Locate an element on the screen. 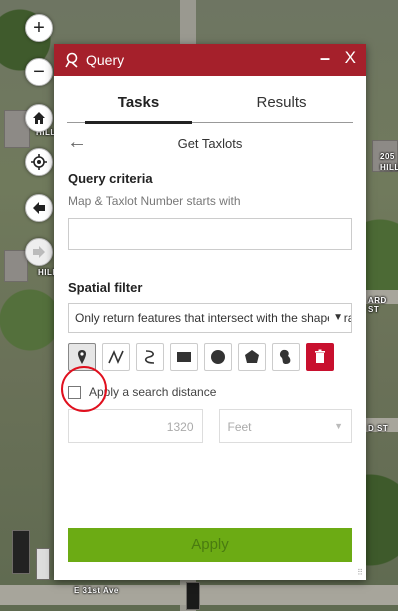 The image size is (398, 611). point-marker-icon is located at coordinates (82, 357).